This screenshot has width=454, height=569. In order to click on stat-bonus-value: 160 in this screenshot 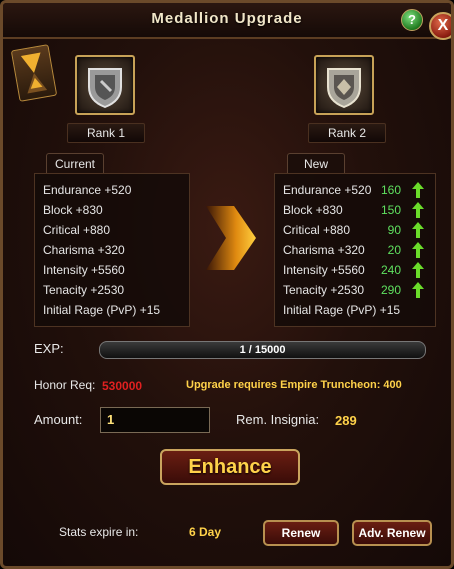, I will do `click(390, 190)`.